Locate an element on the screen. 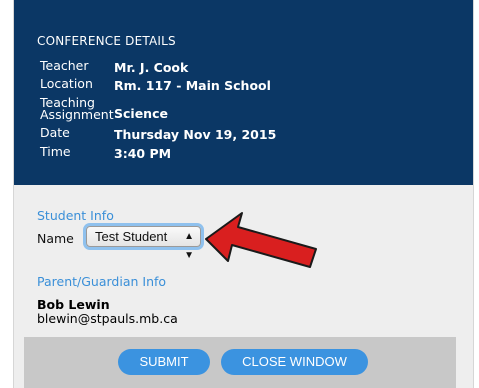  submit-button: SUBMIT is located at coordinates (164, 362).